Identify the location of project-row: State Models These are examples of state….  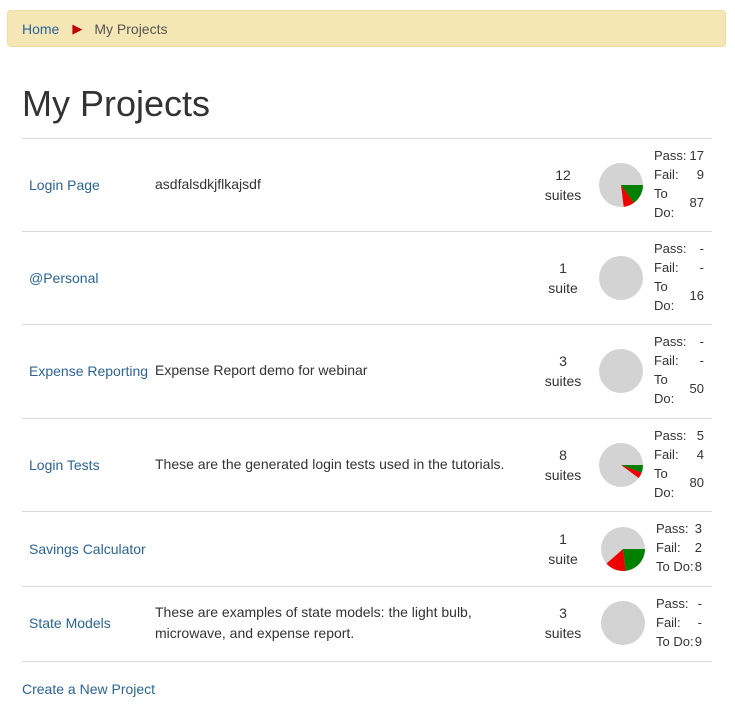
(367, 624).